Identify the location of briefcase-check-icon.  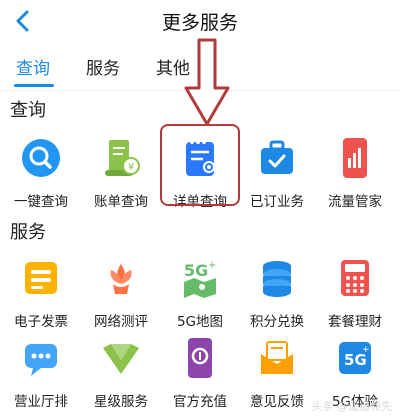
(277, 157).